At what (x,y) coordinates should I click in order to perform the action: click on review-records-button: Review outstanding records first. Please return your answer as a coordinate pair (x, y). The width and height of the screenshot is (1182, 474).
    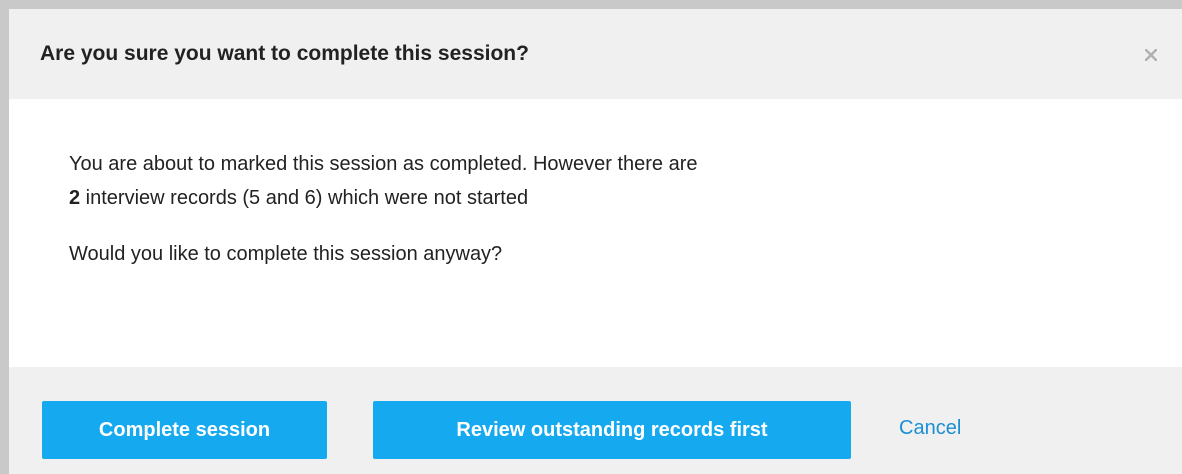
    Looking at the image, I should click on (612, 430).